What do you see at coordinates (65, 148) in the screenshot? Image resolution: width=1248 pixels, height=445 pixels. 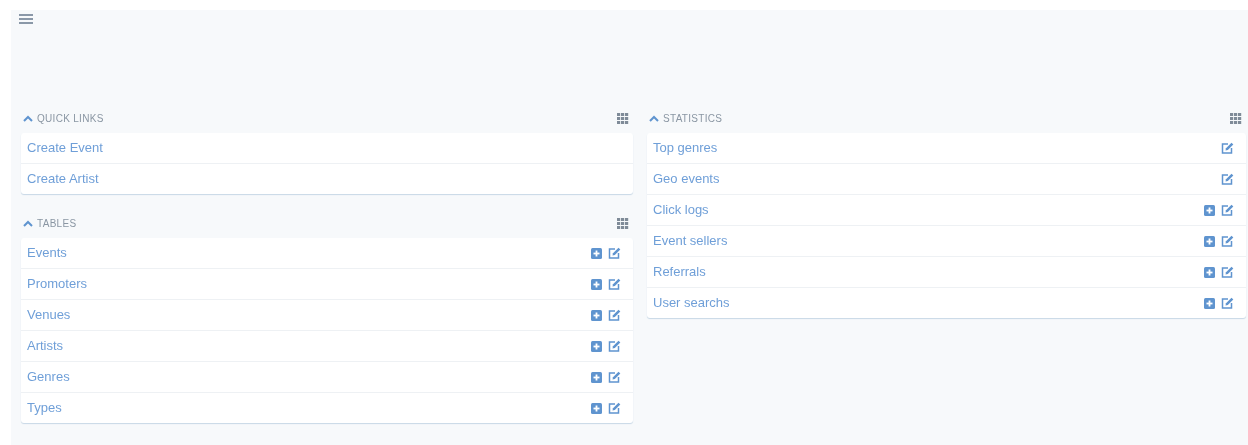 I see `item-link: Create Event` at bounding box center [65, 148].